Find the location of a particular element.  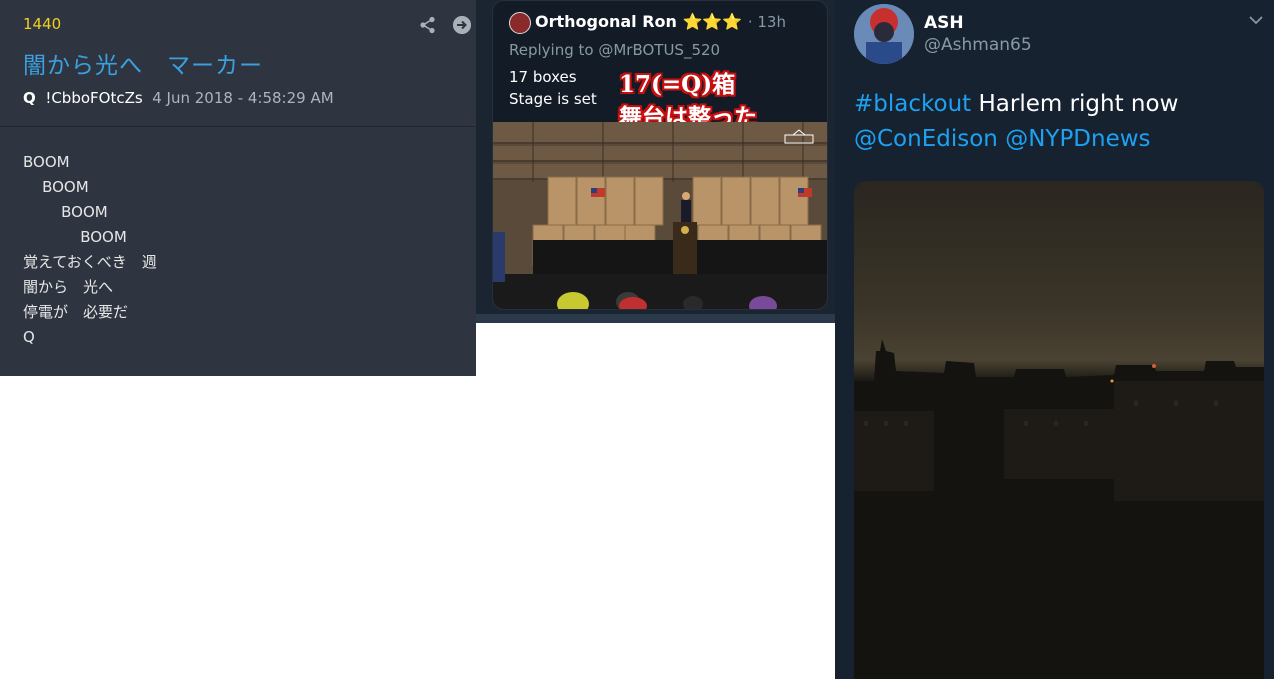

replying-to: Replying to @MrBOTUS_520 is located at coordinates (614, 50).